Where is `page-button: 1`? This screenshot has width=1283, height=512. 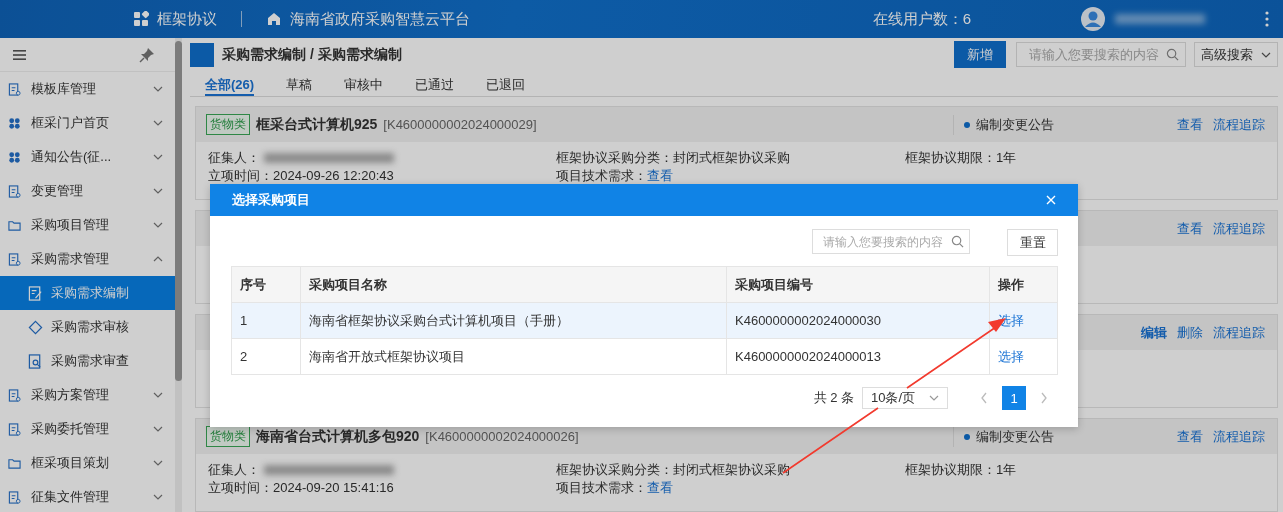 page-button: 1 is located at coordinates (1014, 398).